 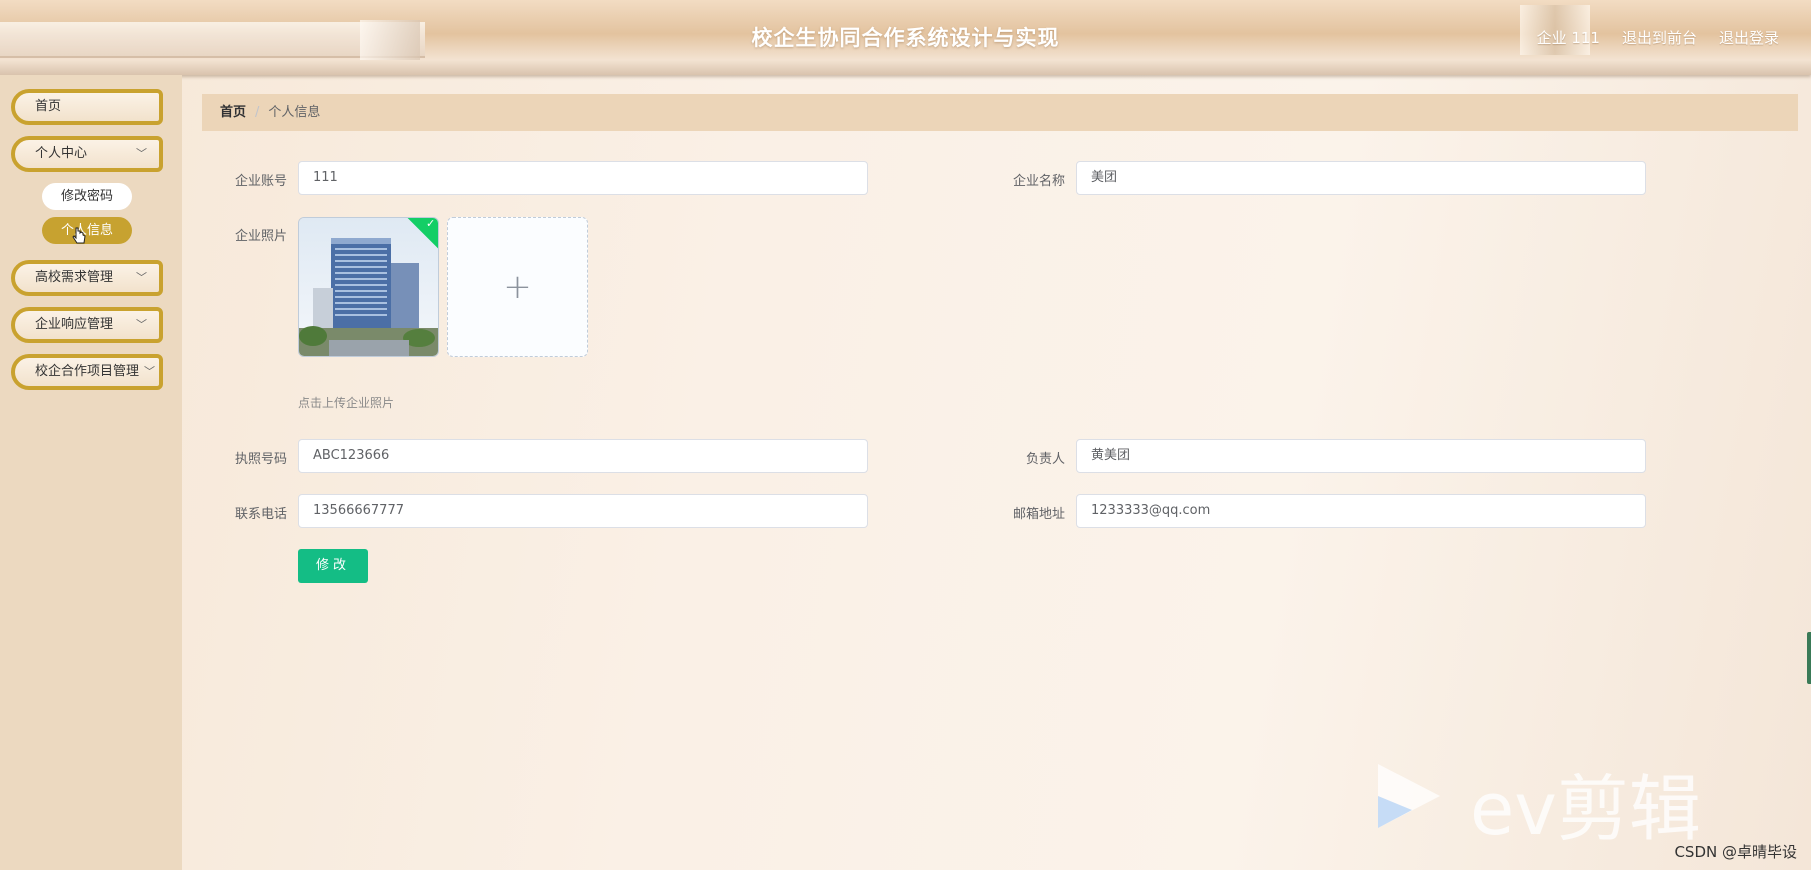 I want to click on account-label: 企业账号, so click(x=260, y=181).